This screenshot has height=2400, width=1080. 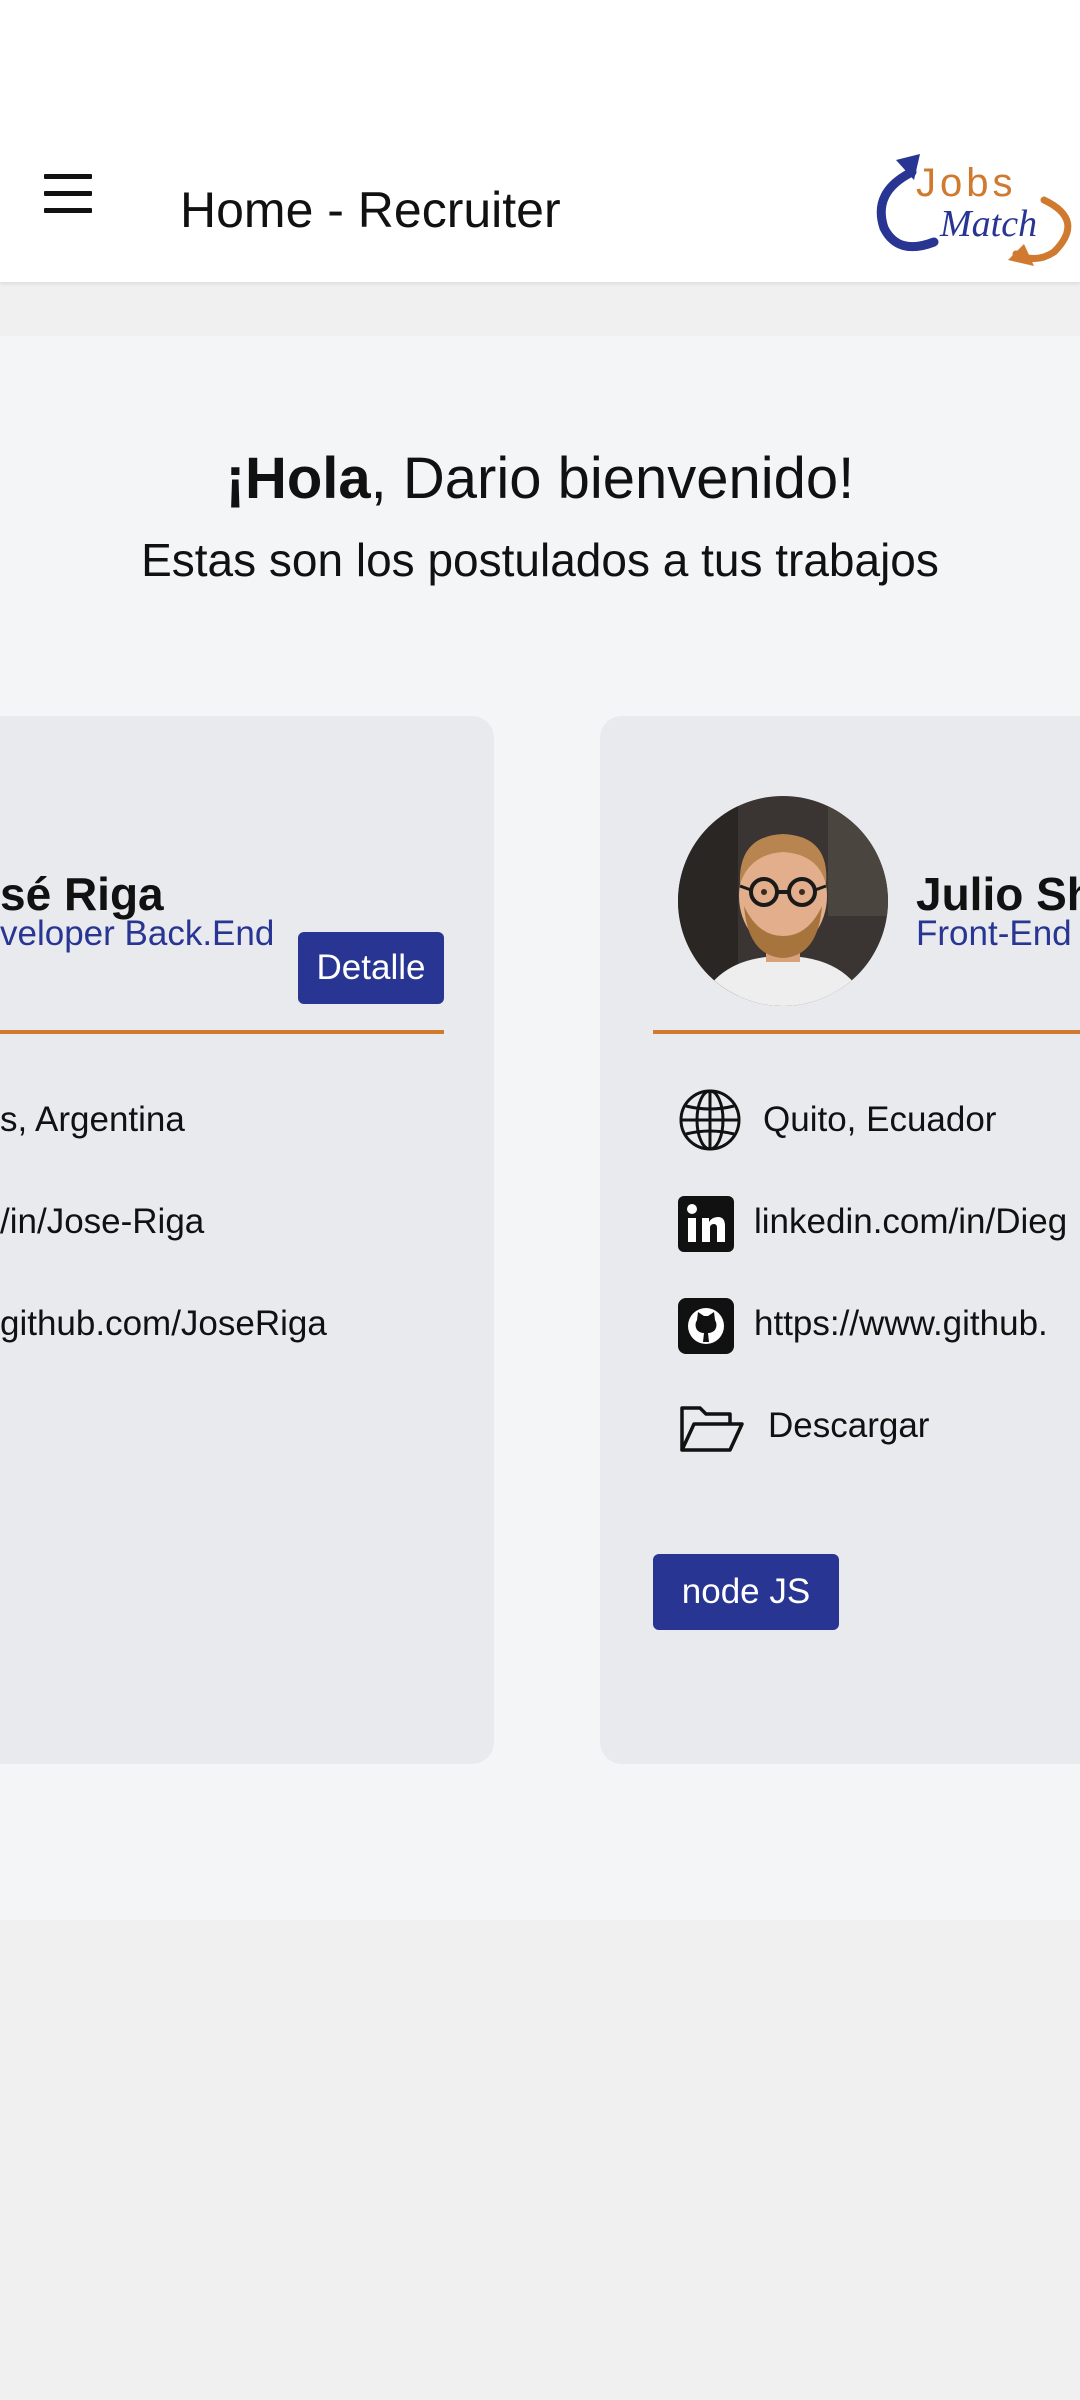 What do you see at coordinates (746, 1592) in the screenshot?
I see `skill-tag: node JS` at bounding box center [746, 1592].